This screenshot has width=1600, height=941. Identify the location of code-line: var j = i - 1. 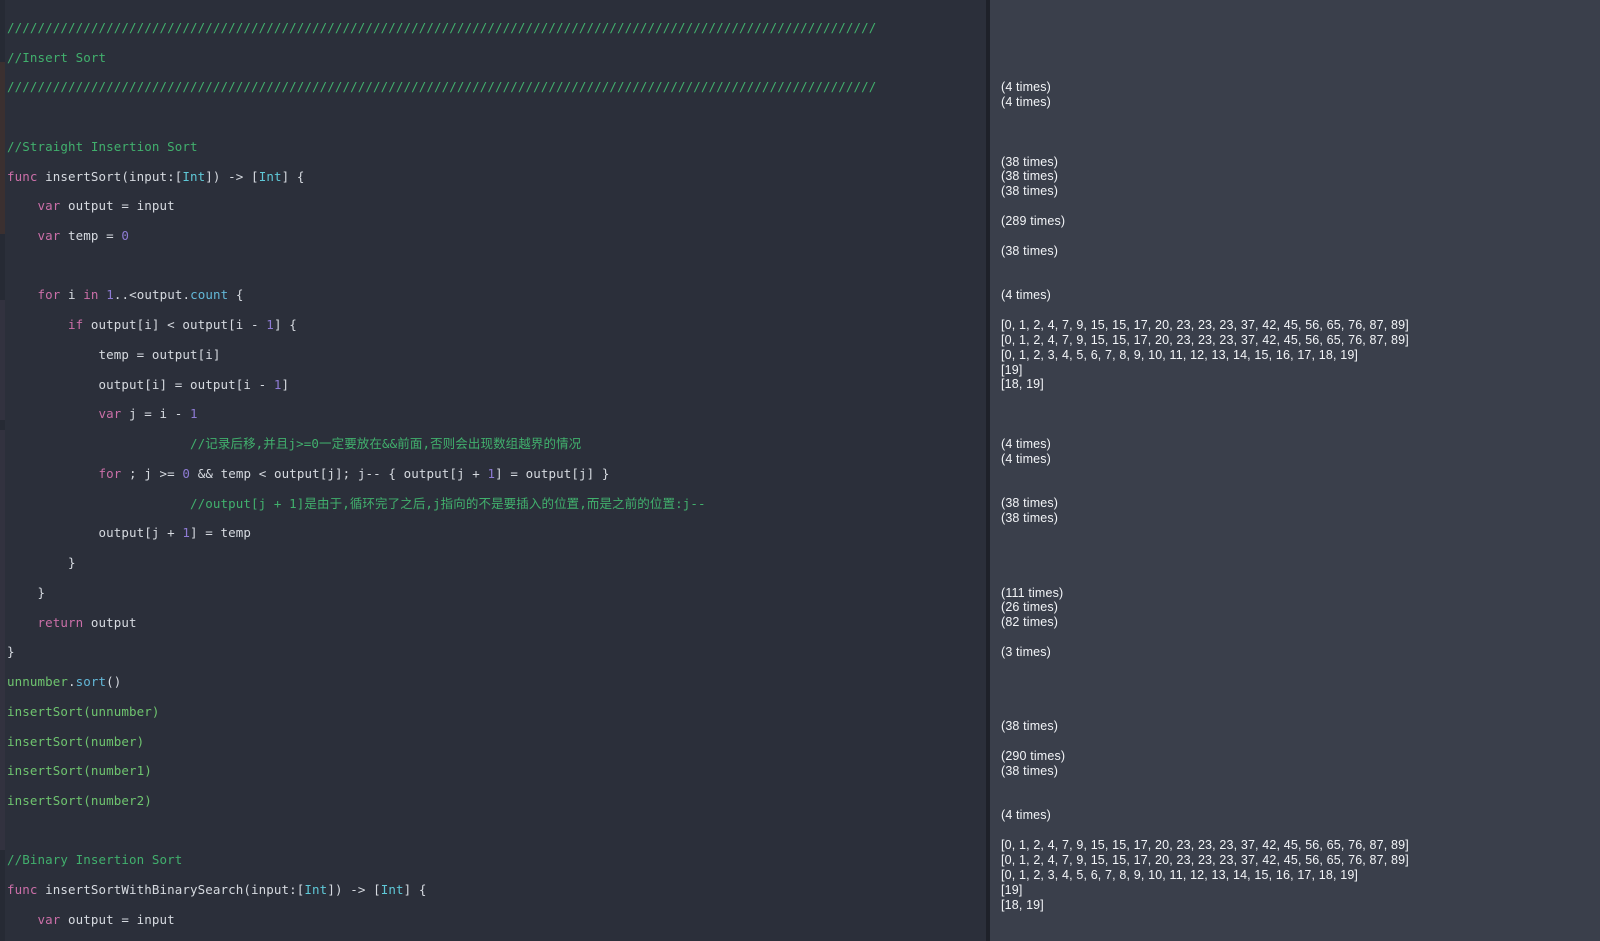
(148, 414).